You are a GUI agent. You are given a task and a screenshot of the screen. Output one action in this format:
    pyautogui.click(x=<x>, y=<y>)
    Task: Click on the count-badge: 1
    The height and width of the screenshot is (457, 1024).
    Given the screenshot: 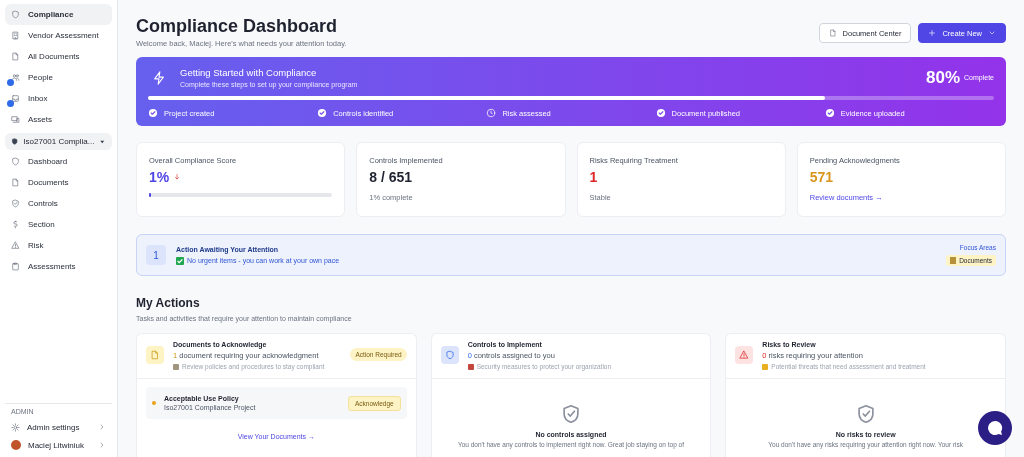 What is the action you would take?
    pyautogui.click(x=156, y=255)
    